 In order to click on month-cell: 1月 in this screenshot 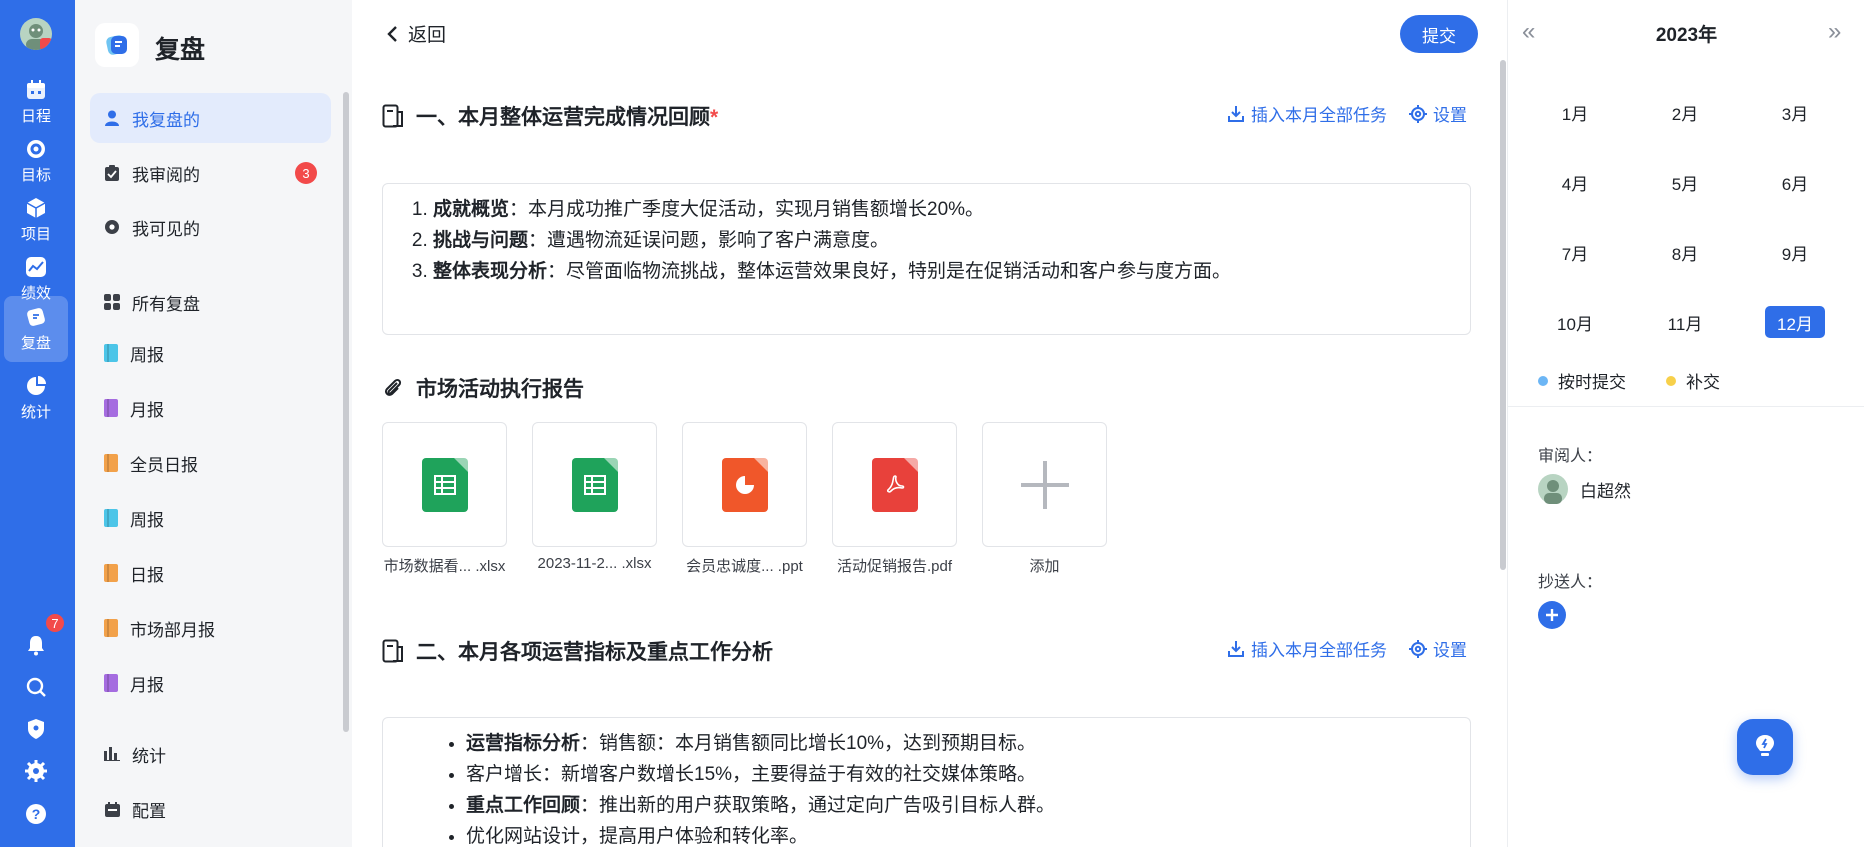, I will do `click(1575, 112)`.